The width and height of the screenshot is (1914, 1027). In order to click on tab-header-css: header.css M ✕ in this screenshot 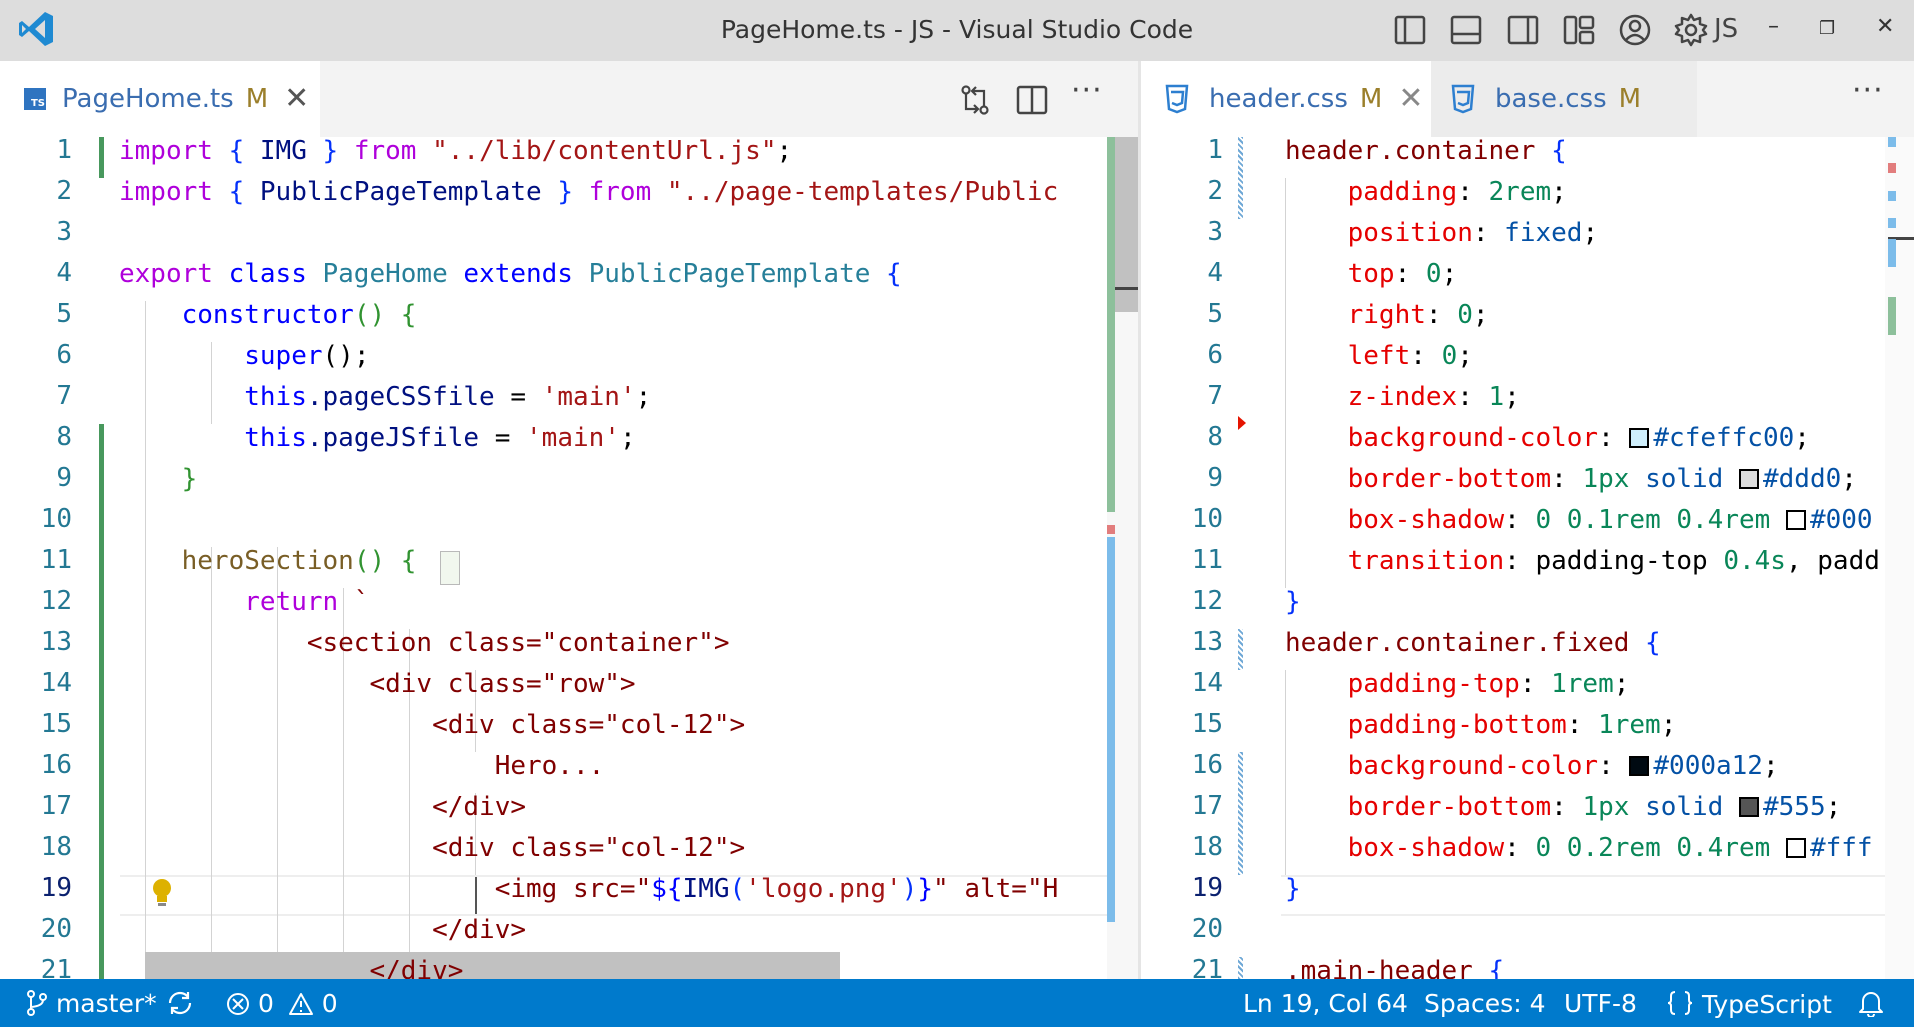, I will do `click(1286, 99)`.